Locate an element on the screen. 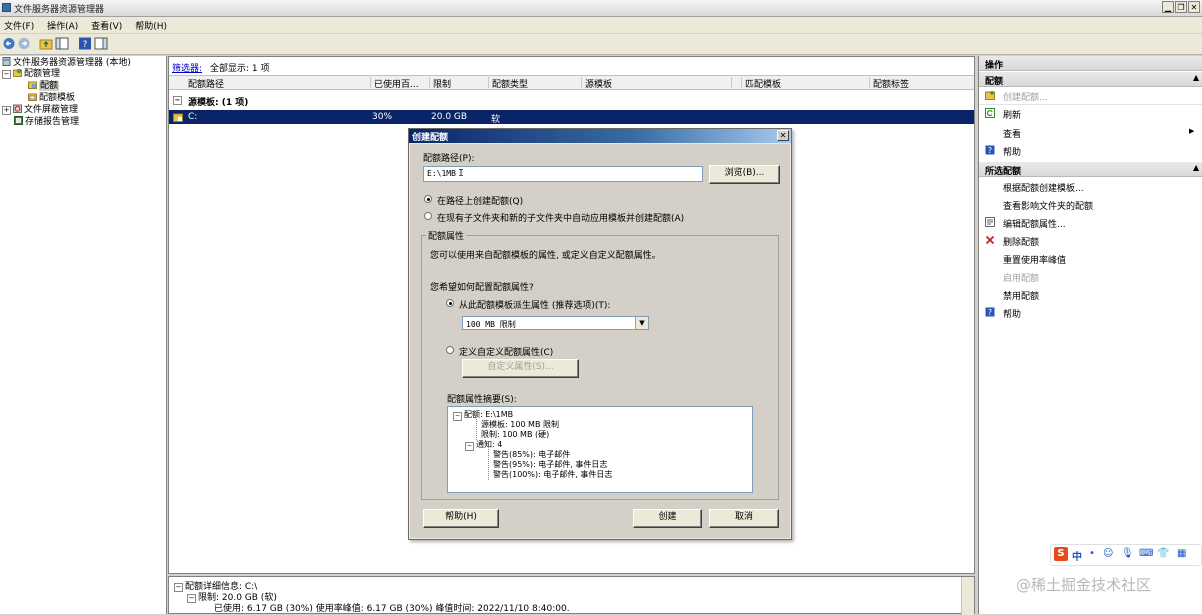 The width and height of the screenshot is (1202, 615). menu-help: 帮助(H) is located at coordinates (152, 24).